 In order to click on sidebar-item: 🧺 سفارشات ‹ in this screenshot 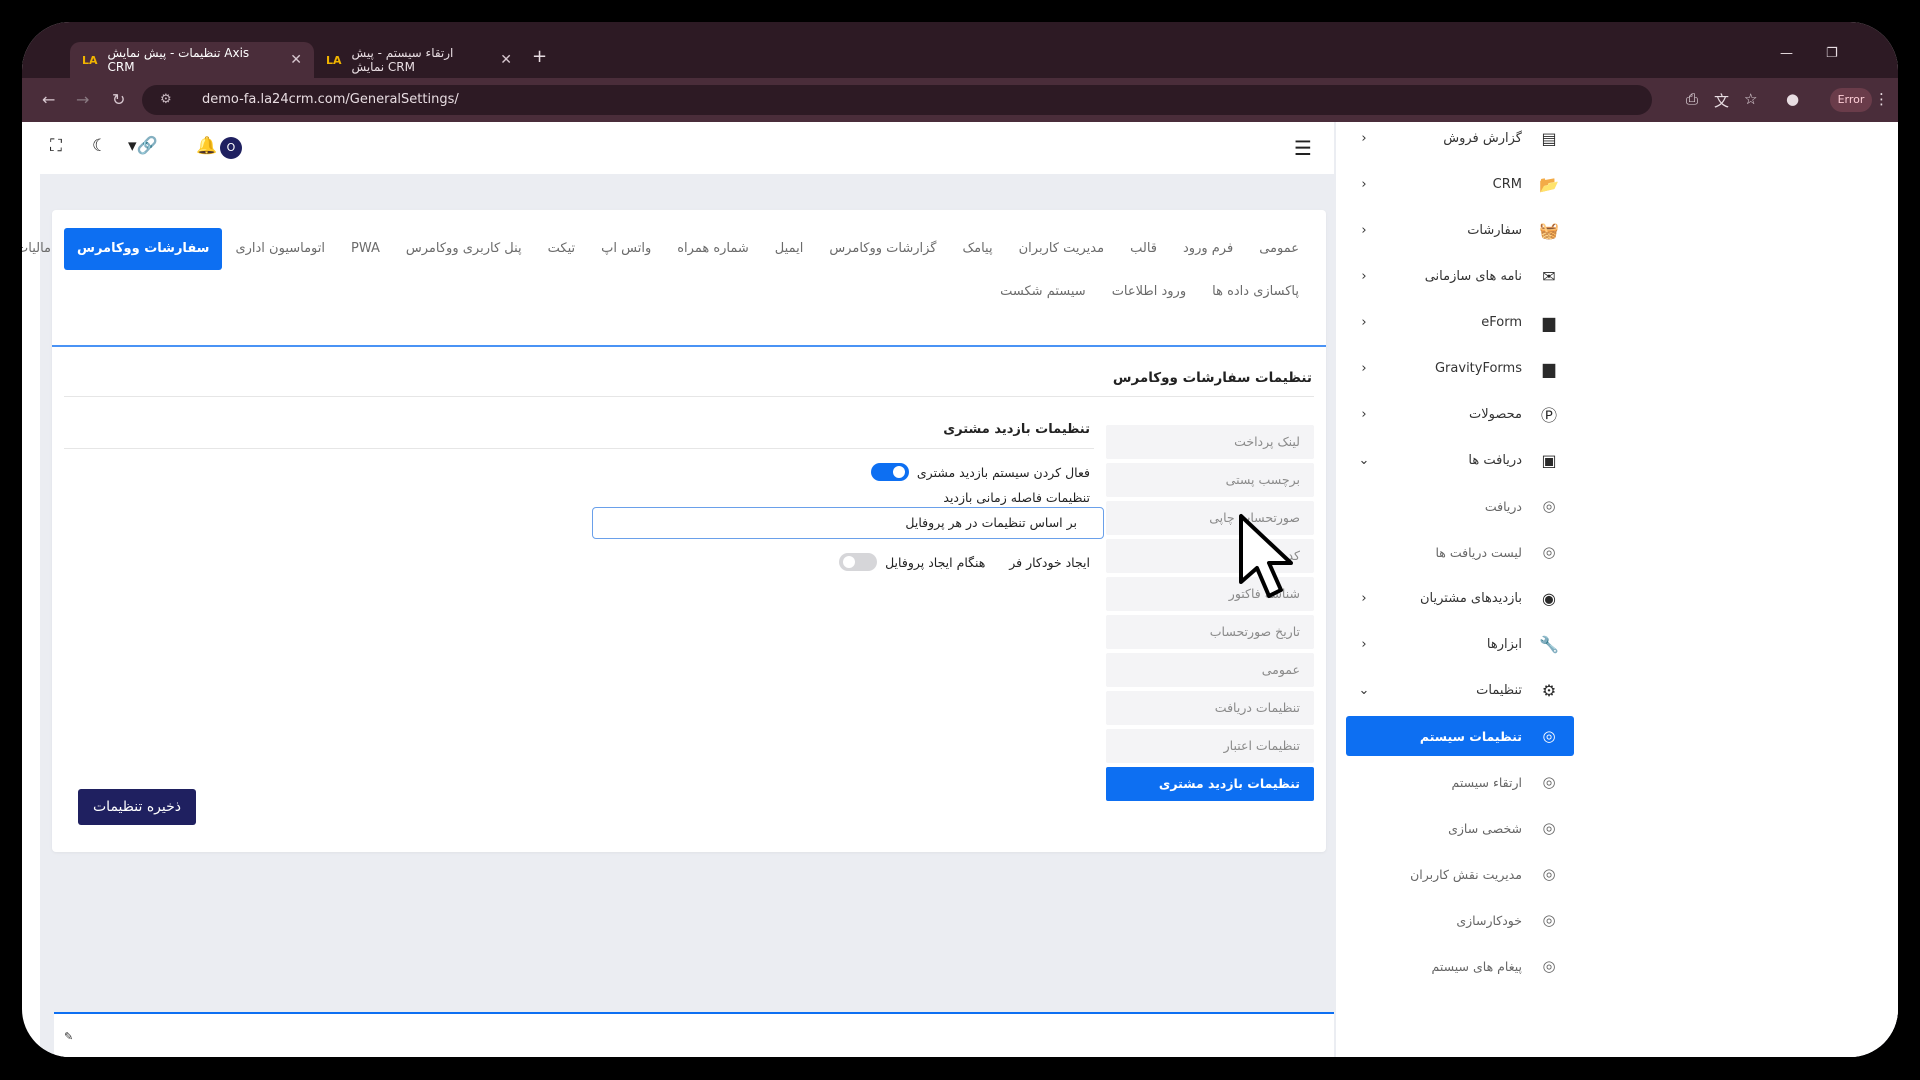, I will do `click(1460, 230)`.